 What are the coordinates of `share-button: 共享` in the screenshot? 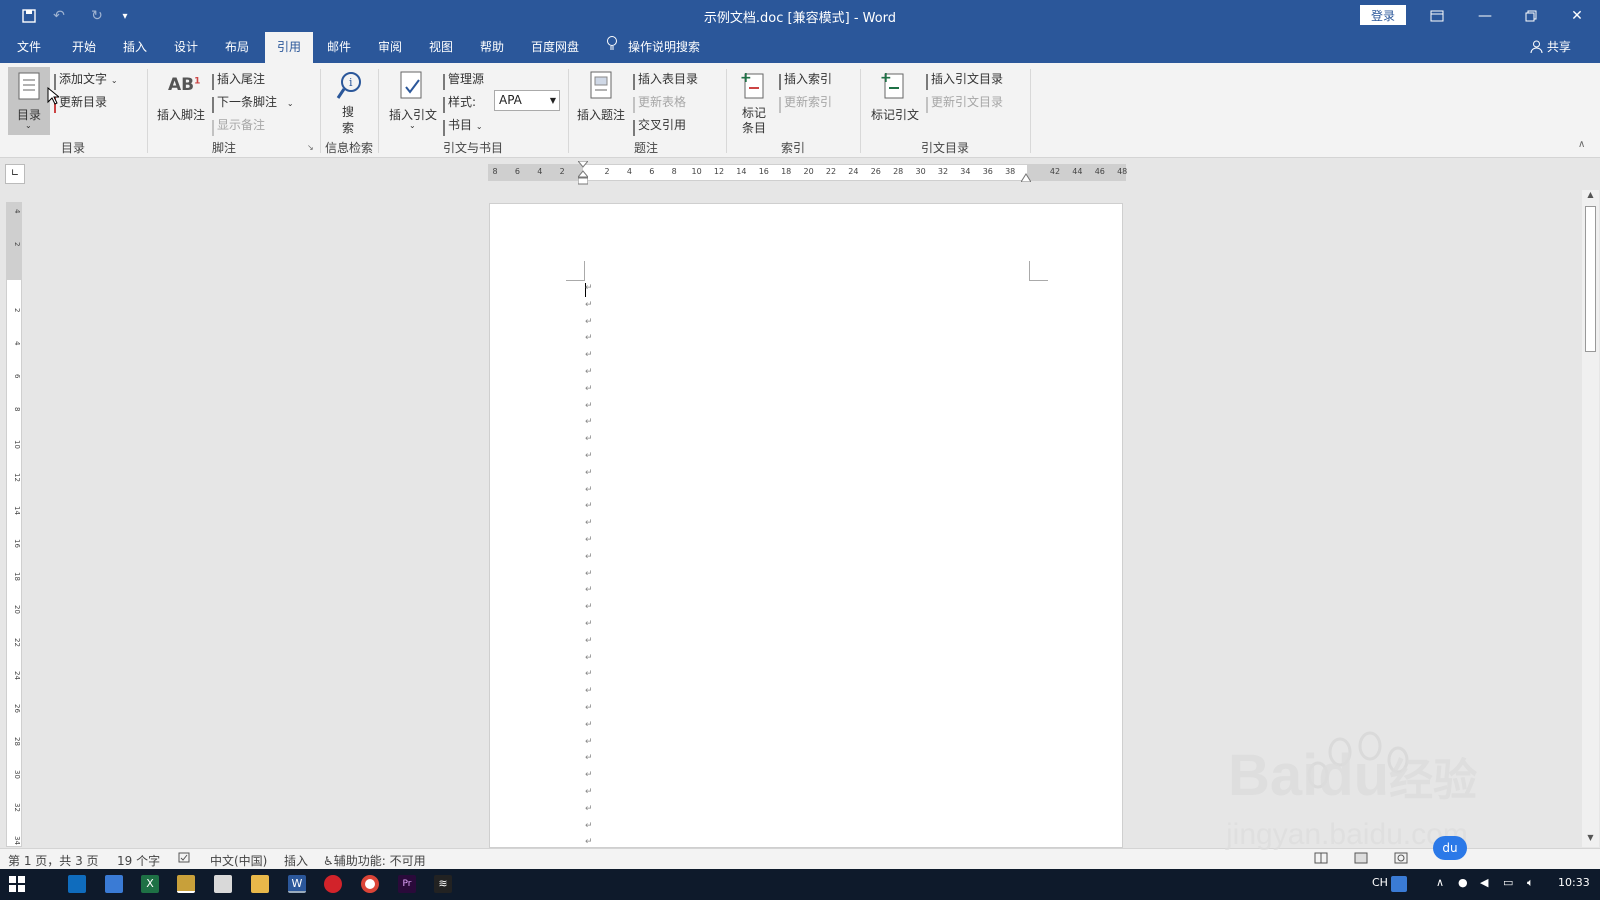 It's located at (1550, 47).